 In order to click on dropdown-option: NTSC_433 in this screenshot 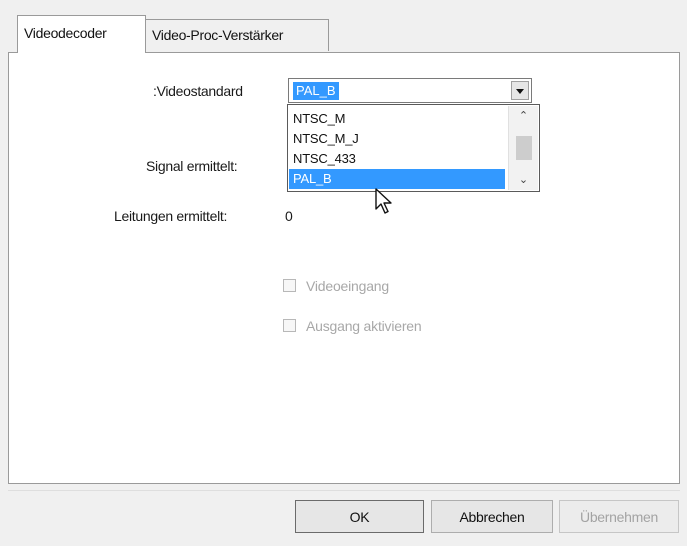, I will do `click(397, 159)`.